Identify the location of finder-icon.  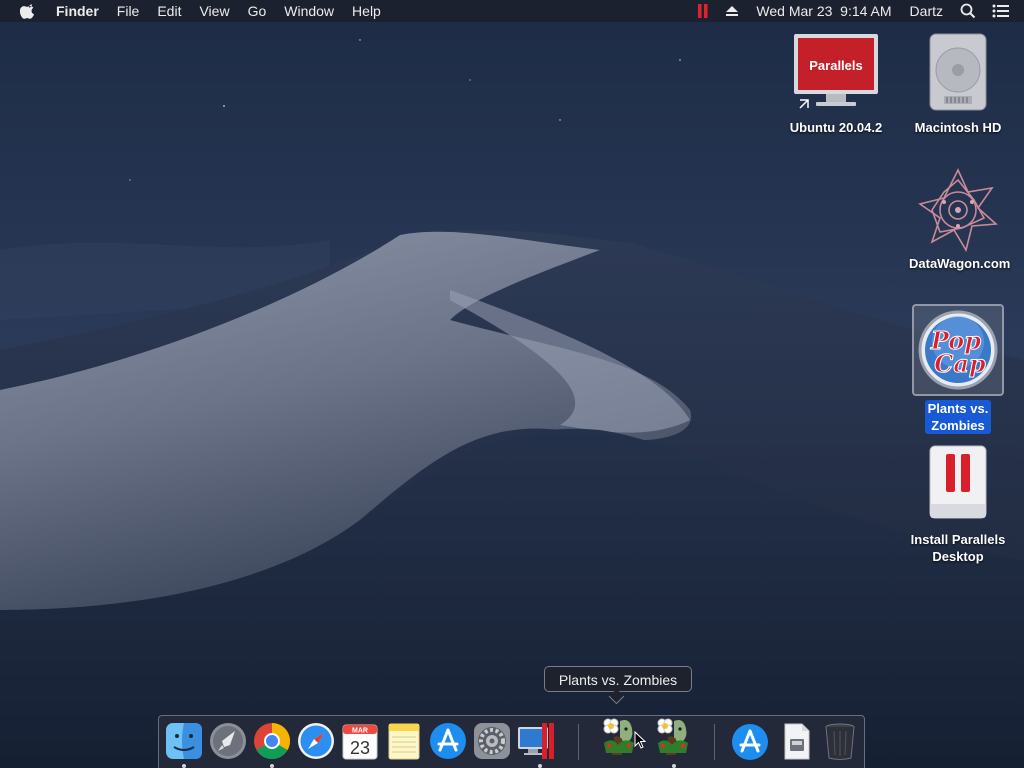
(184, 741).